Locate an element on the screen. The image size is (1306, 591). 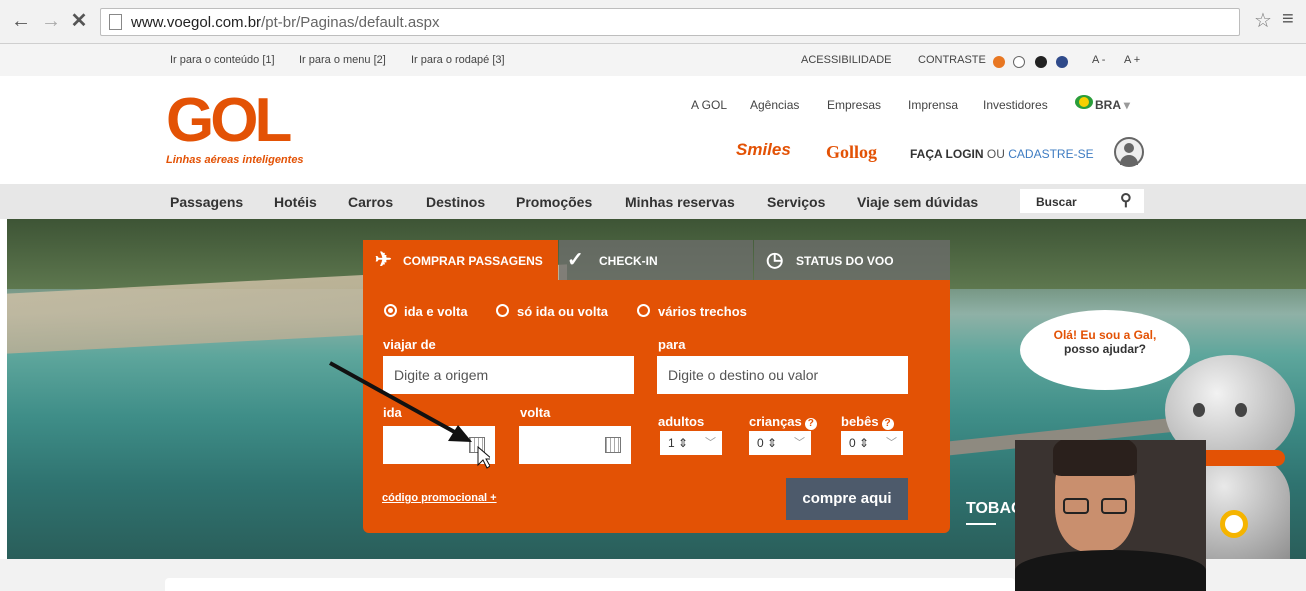
mascot-badge is located at coordinates (1234, 524).